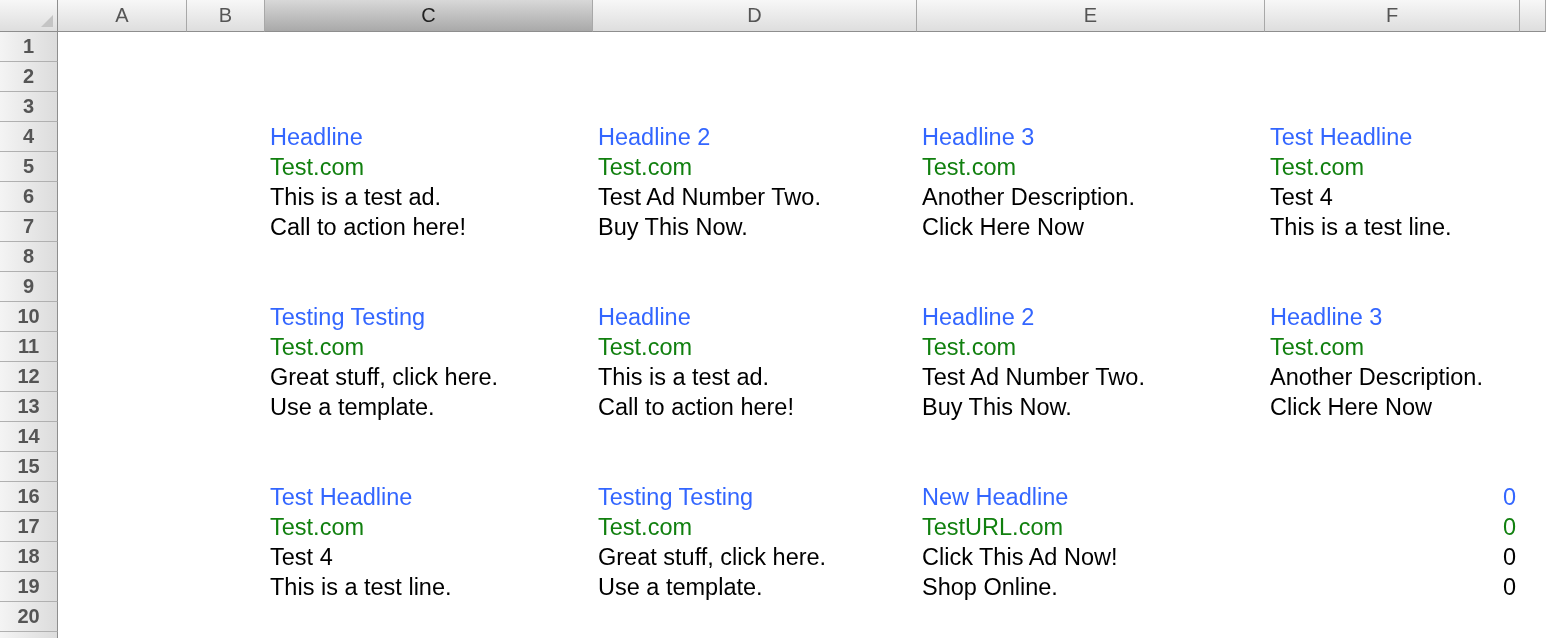 The width and height of the screenshot is (1546, 638). Describe the element at coordinates (1392, 16) in the screenshot. I see `column-header: F` at that location.